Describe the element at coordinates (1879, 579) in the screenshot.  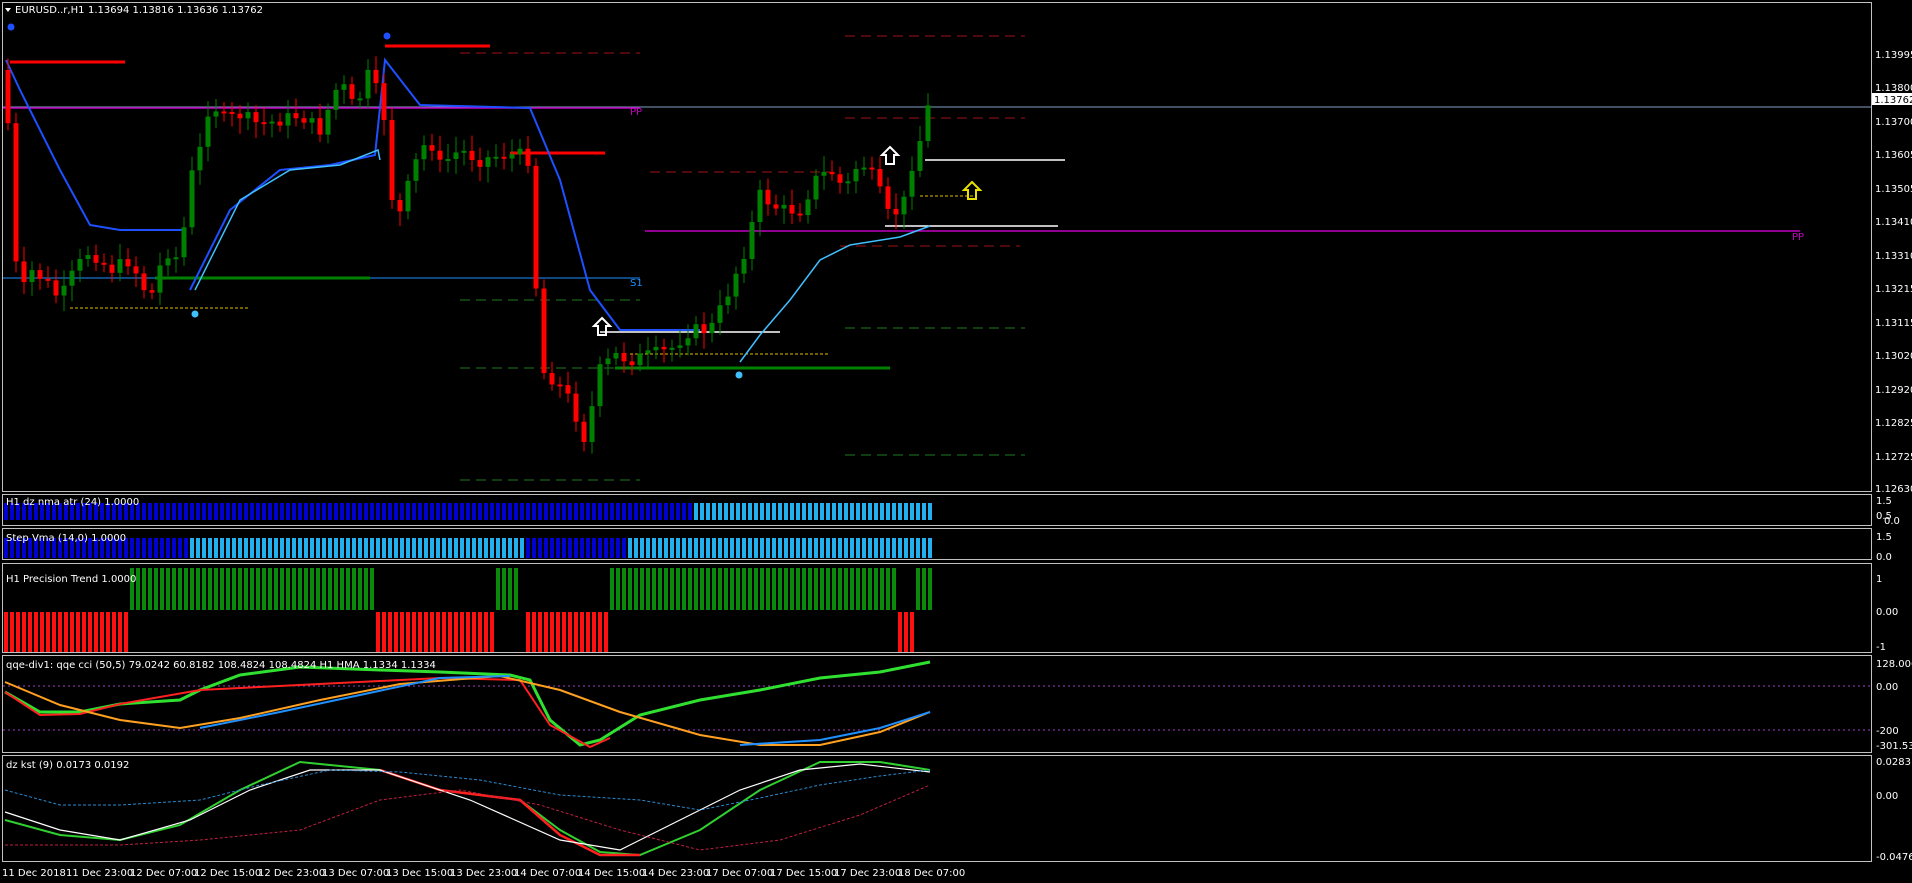
I see `precision-axis-label: 1` at that location.